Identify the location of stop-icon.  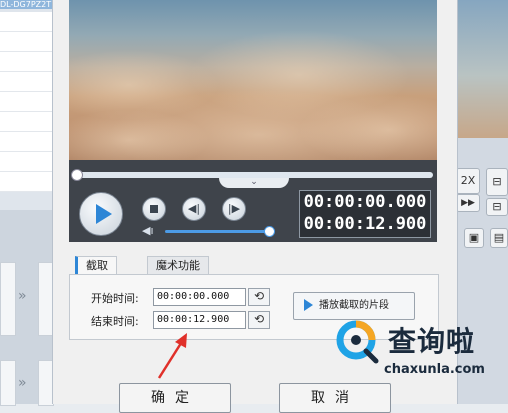
(154, 209).